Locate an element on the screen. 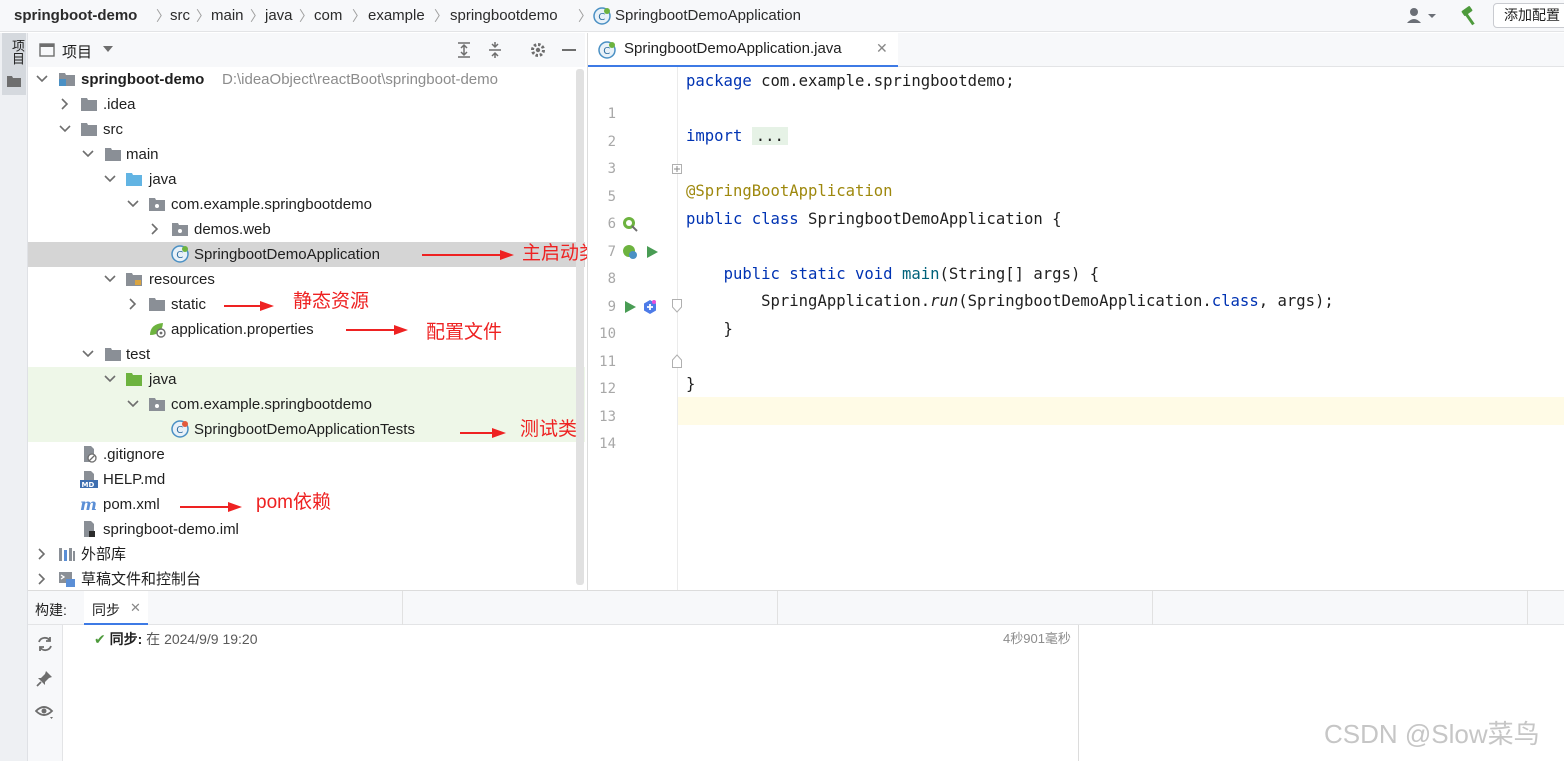 This screenshot has height=761, width=1564. code-line-7: public class SpringbootDemoApplication { is located at coordinates (874, 219).